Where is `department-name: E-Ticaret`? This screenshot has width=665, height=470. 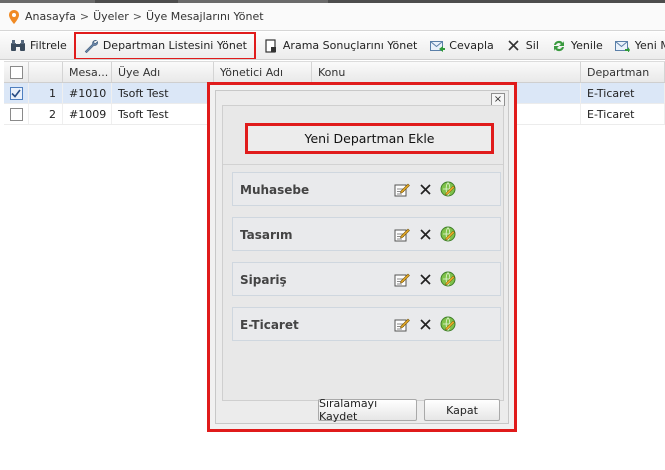 department-name: E-Ticaret is located at coordinates (269, 325).